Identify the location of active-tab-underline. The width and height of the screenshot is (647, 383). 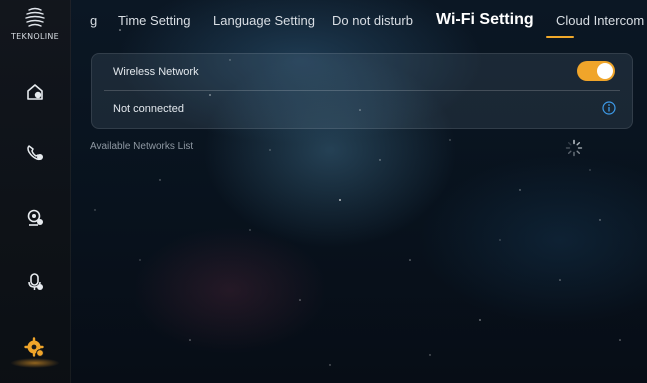
(560, 37).